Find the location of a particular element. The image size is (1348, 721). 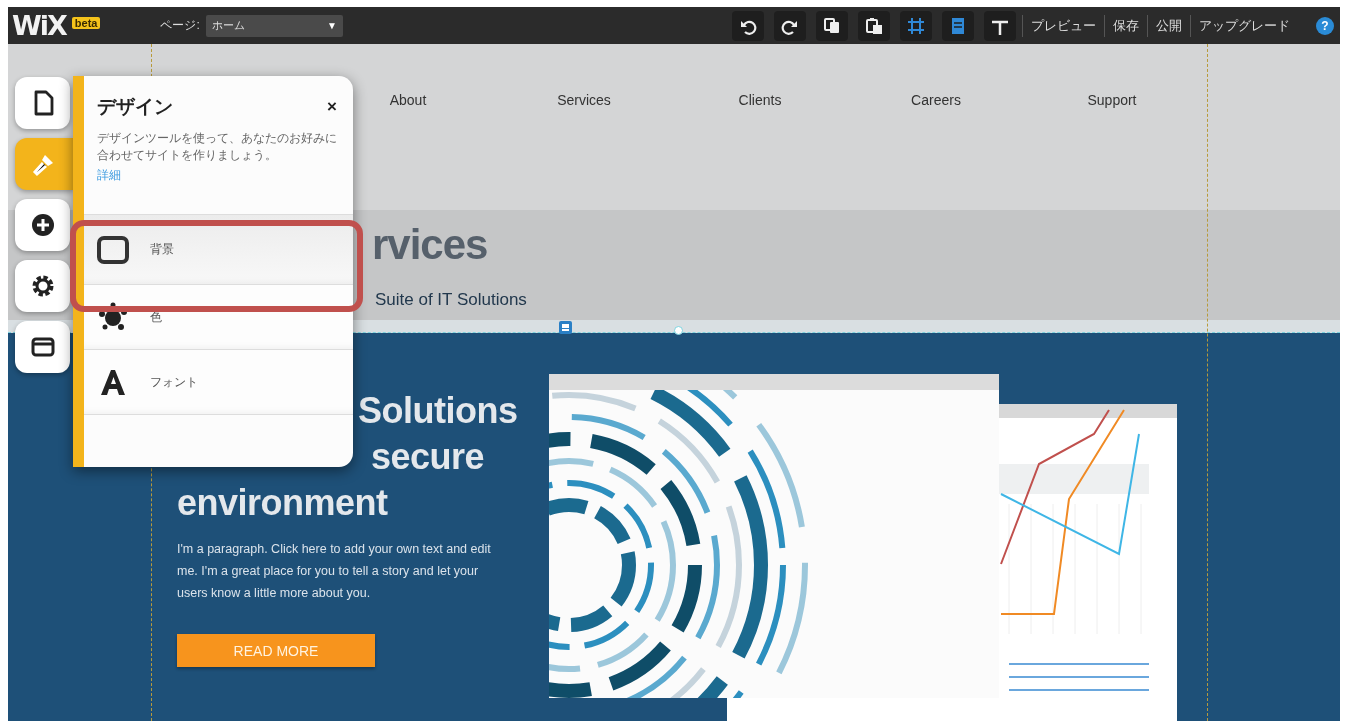

paint-splash-icon is located at coordinates (113, 317).